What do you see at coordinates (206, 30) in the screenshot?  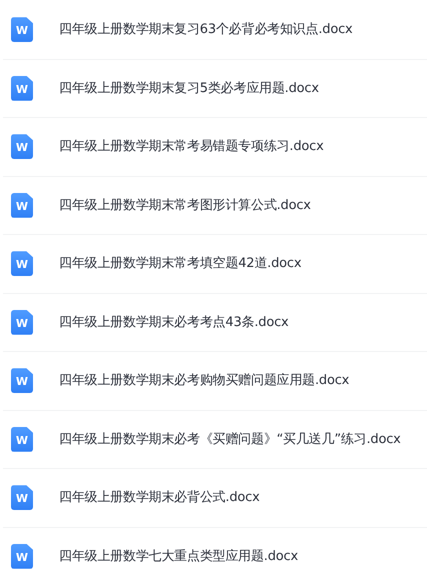 I see `file-name: 四年级上册数学期末复习63个必背必考知识点.docx` at bounding box center [206, 30].